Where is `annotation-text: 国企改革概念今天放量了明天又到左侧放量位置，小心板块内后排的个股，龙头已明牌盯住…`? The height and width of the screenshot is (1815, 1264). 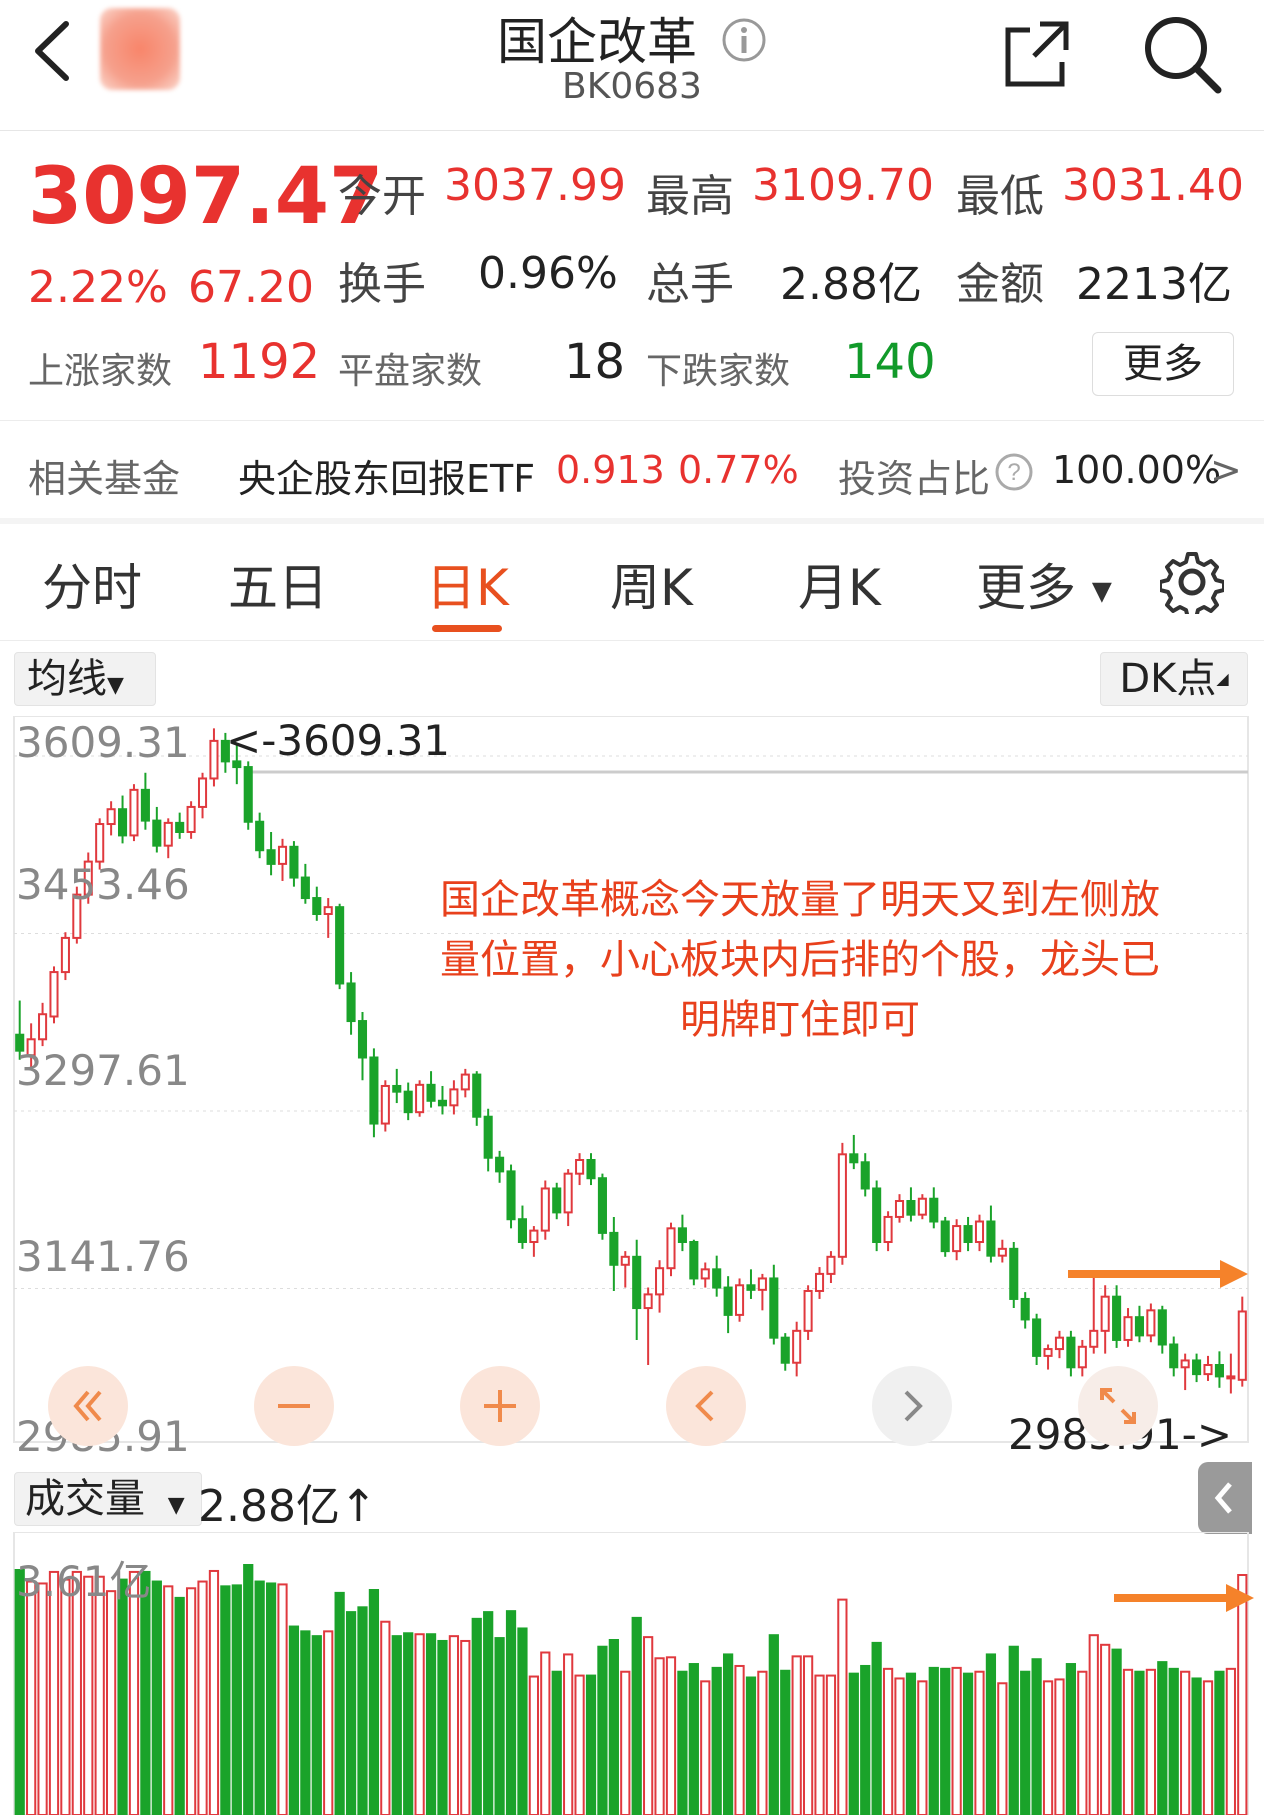 annotation-text: 国企改革概念今天放量了明天又到左侧放量位置，小心板块内后排的个股，龙头已明牌盯住… is located at coordinates (800, 960).